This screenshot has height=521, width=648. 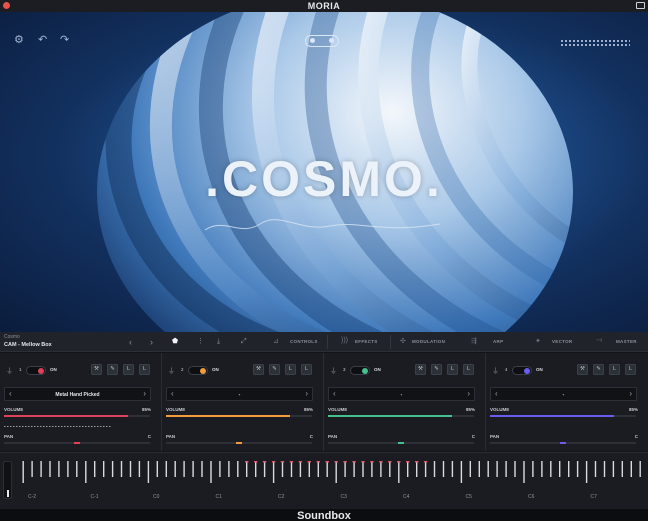 I want to click on download-icon: ⤓, so click(x=218, y=341).